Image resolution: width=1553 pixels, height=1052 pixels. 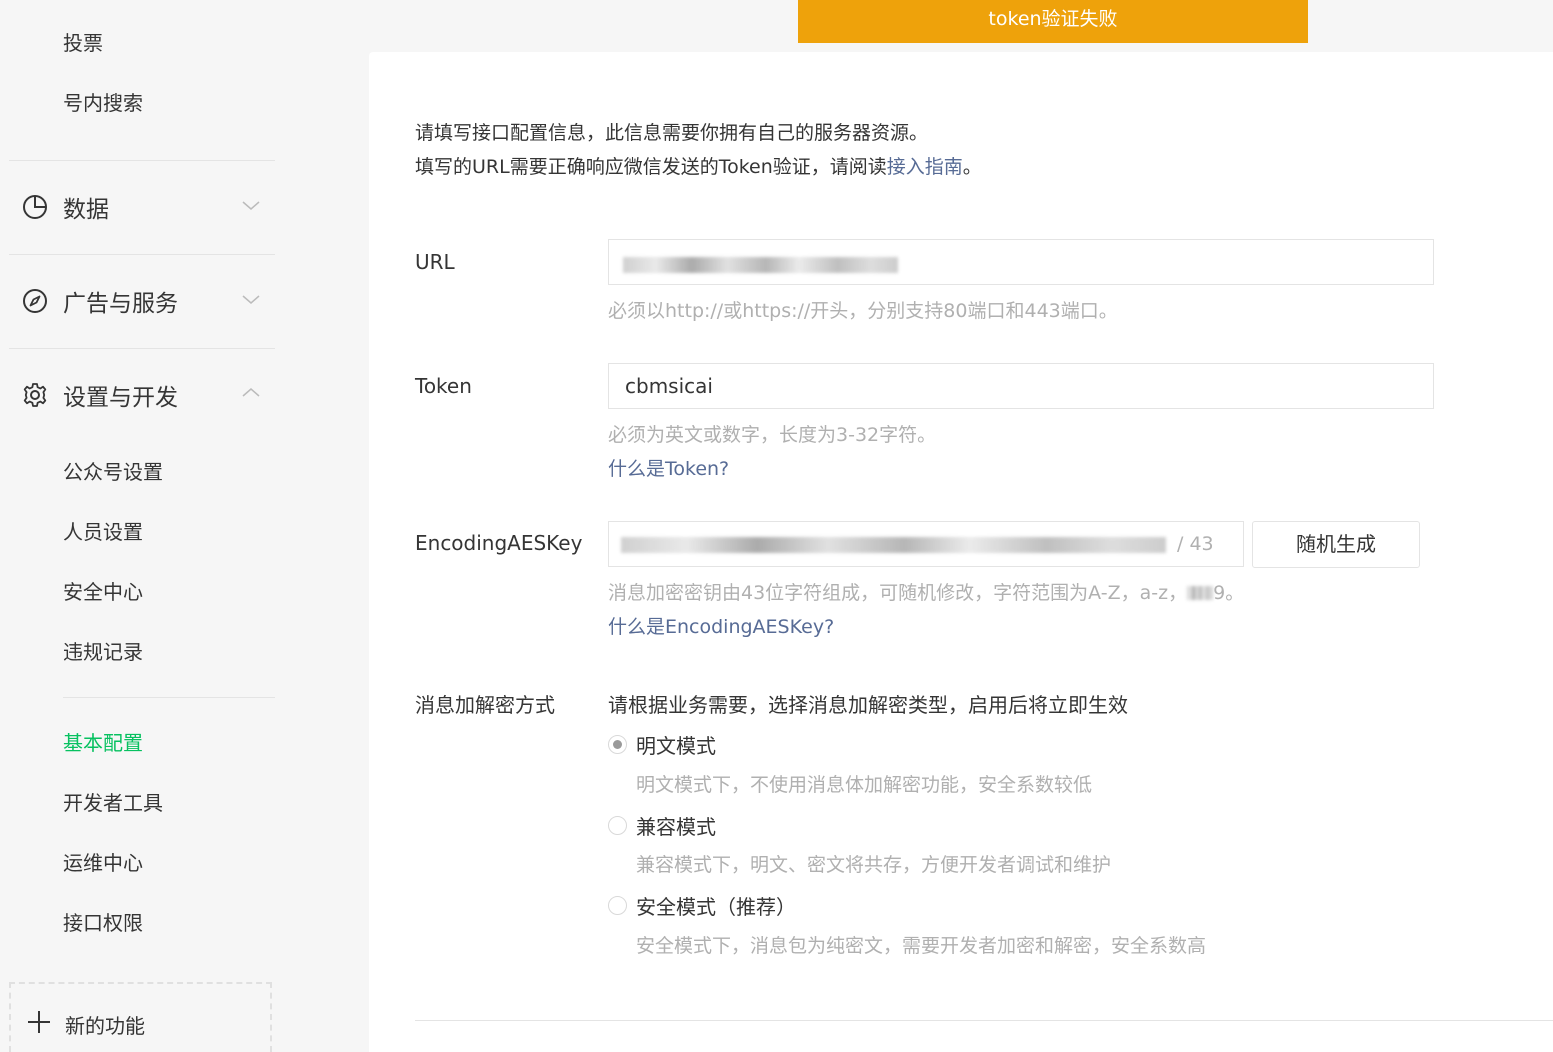 What do you see at coordinates (251, 392) in the screenshot?
I see `chevron-up-icon` at bounding box center [251, 392].